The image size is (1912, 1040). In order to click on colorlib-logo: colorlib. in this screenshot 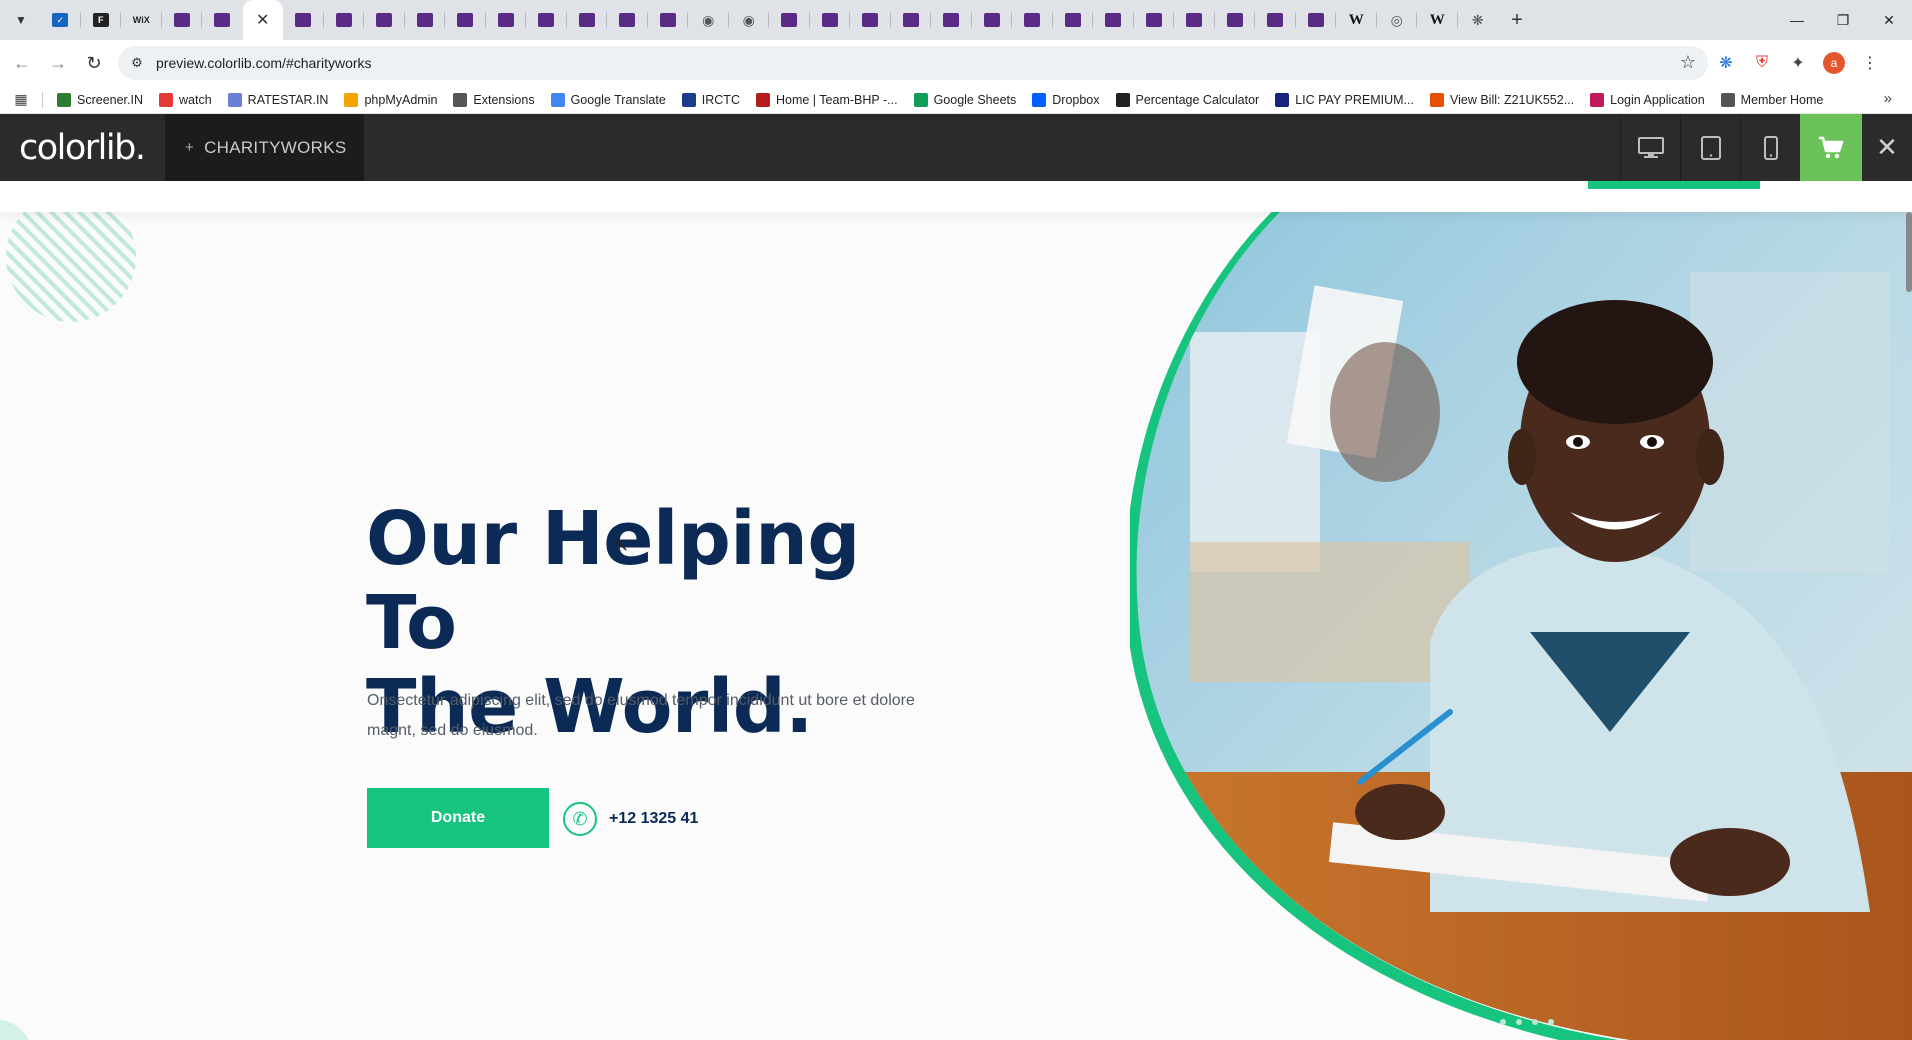, I will do `click(82, 147)`.